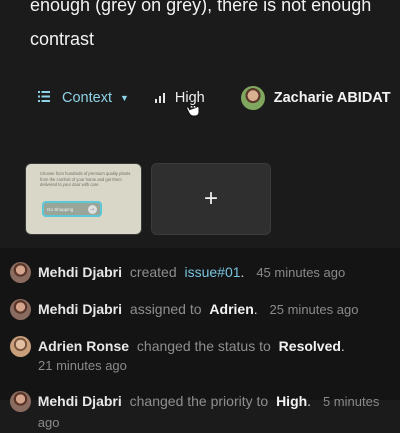 The image size is (400, 433). Describe the element at coordinates (83, 346) in the screenshot. I see `activity-actor: Adrien Ronse` at that location.